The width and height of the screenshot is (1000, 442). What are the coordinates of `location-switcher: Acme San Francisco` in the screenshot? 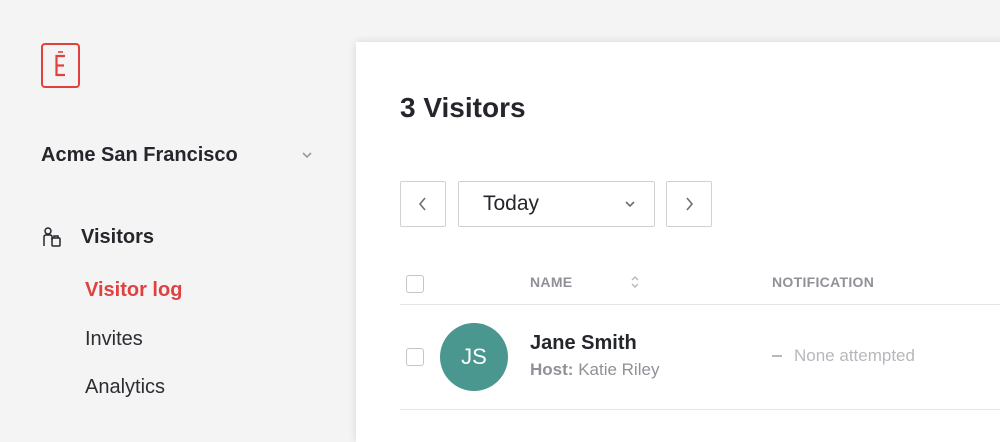 It's located at (178, 155).